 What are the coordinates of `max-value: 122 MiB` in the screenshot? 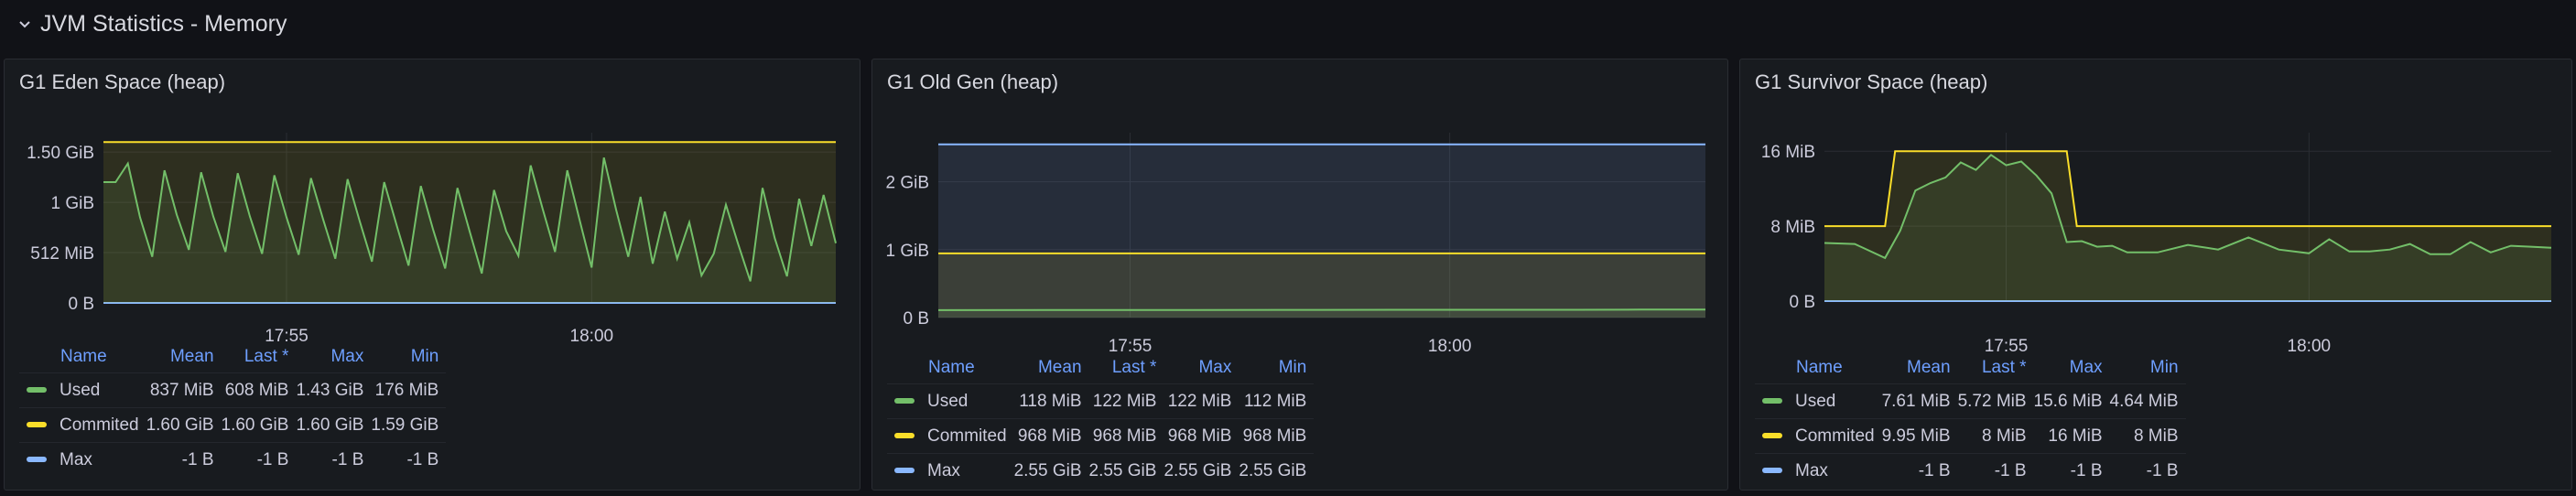 It's located at (1202, 401).